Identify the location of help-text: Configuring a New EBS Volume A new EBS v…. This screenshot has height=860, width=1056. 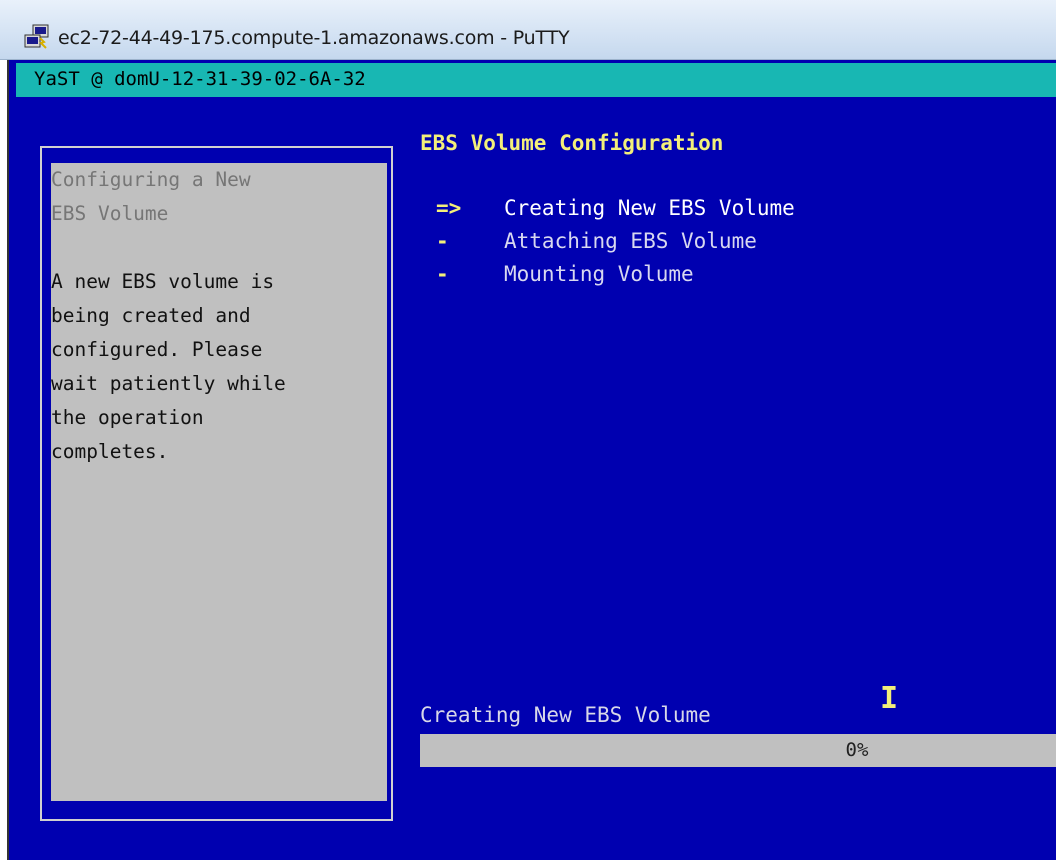
(221, 316).